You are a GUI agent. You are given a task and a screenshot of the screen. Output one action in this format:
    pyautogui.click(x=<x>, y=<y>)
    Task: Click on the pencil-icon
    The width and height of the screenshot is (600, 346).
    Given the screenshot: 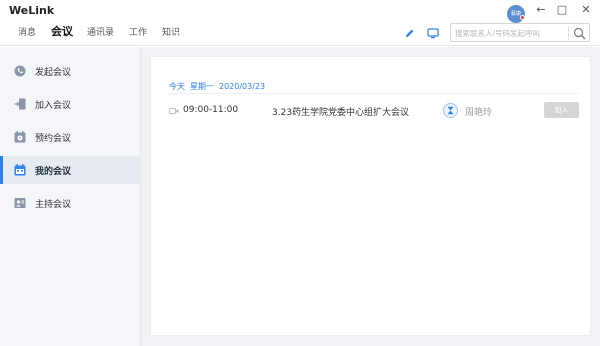 What is the action you would take?
    pyautogui.click(x=409, y=33)
    